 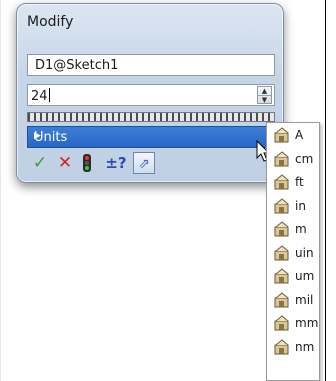 I want to click on rebuild-traffic-light-icon, so click(x=88, y=163).